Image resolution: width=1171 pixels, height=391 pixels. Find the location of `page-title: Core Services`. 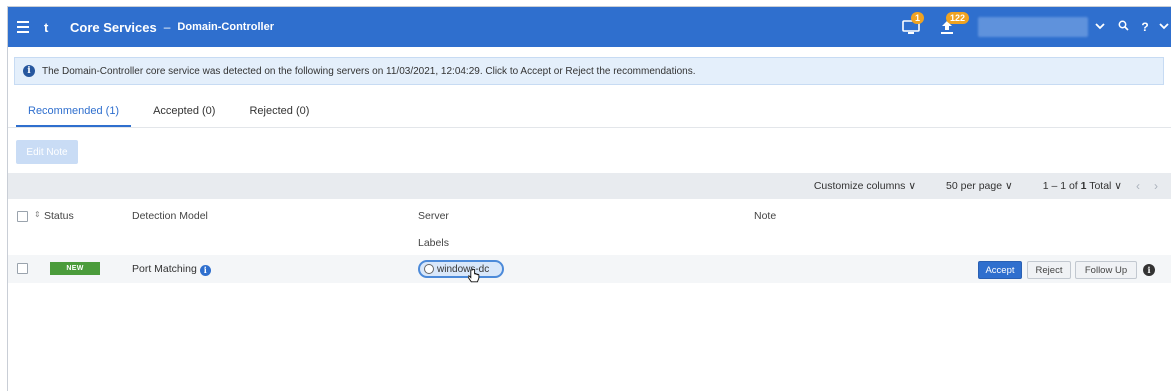

page-title: Core Services is located at coordinates (113, 27).